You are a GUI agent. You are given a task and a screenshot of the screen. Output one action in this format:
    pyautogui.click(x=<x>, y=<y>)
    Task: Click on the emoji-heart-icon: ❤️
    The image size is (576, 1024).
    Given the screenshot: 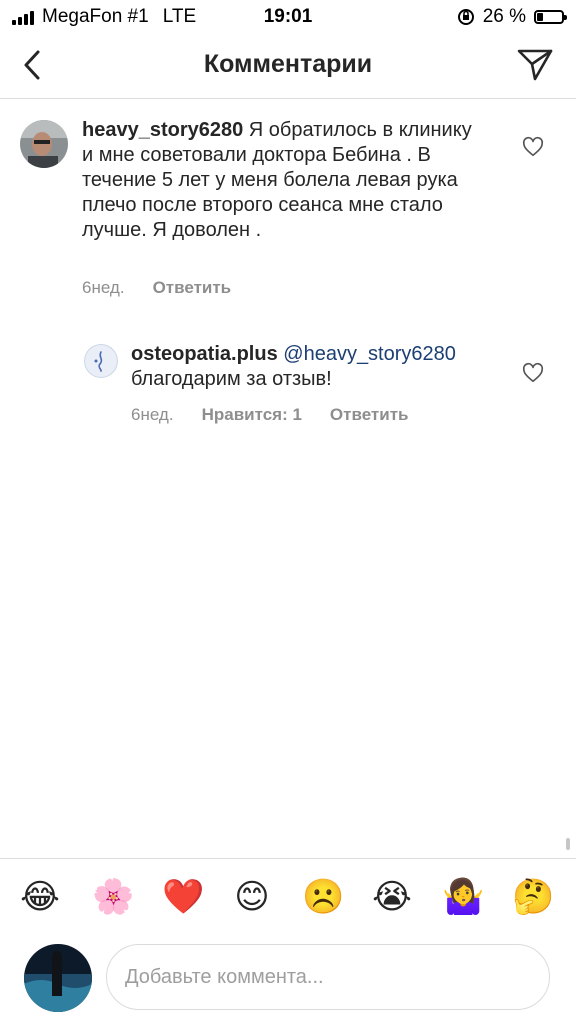 What is the action you would take?
    pyautogui.click(x=183, y=897)
    